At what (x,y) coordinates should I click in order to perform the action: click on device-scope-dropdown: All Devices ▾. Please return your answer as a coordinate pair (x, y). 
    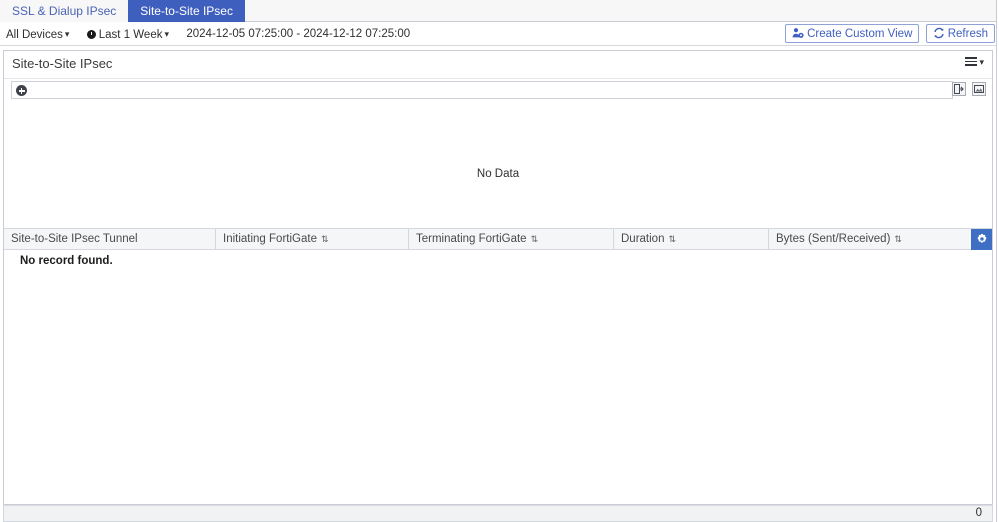
    Looking at the image, I should click on (34, 34).